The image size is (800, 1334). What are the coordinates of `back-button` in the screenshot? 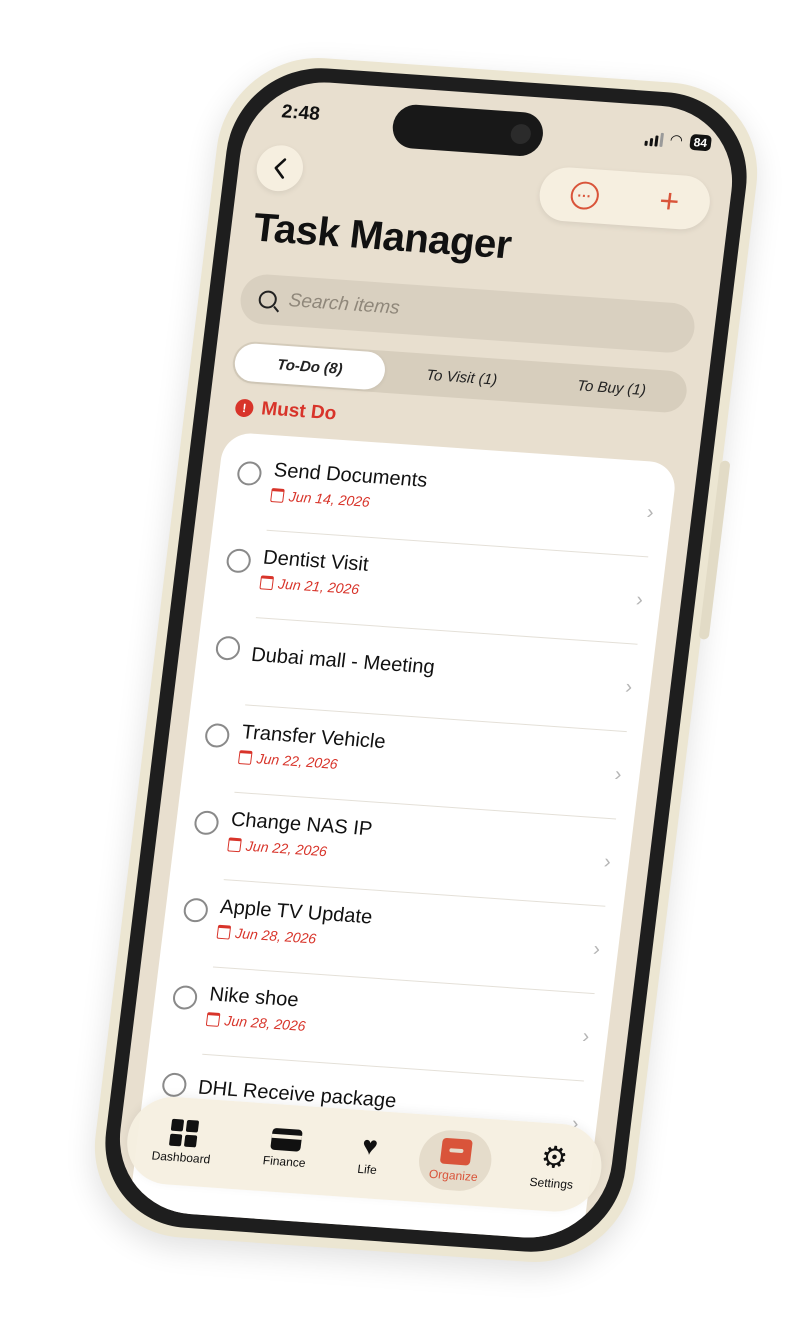 It's located at (280, 168).